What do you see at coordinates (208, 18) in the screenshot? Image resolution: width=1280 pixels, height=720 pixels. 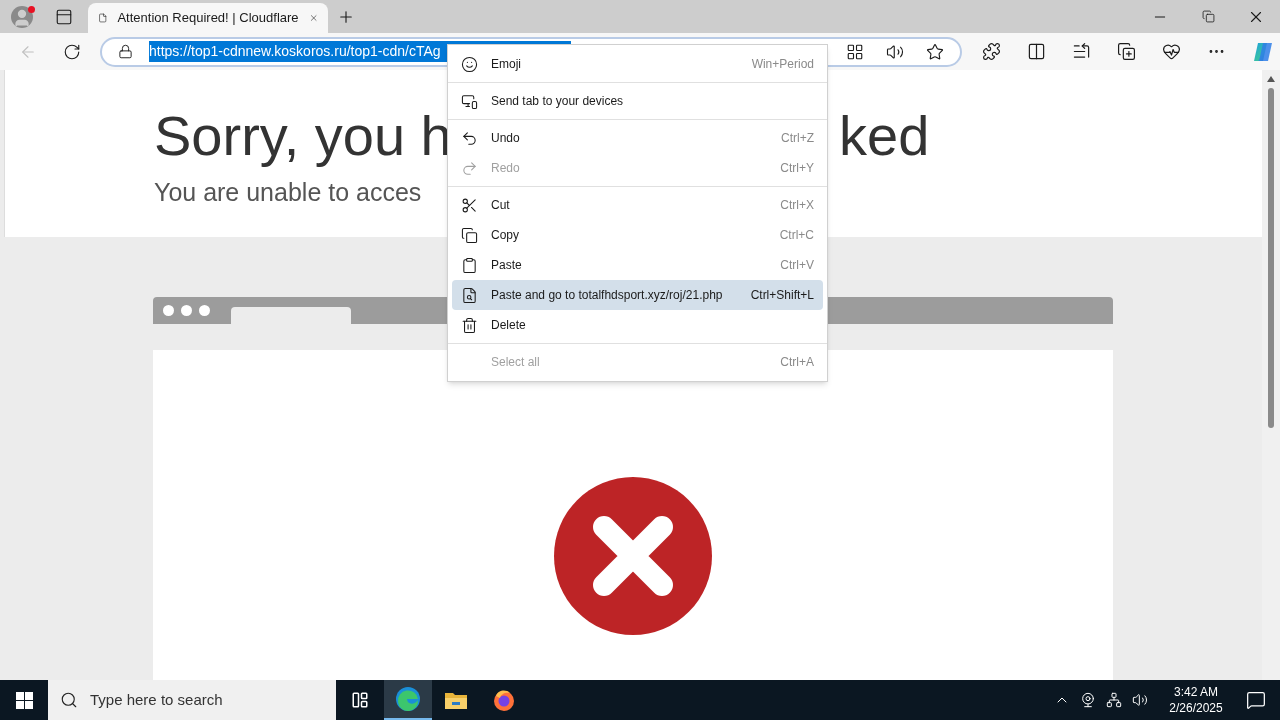 I see `tab-title: Attention Required! | Cloudflare` at bounding box center [208, 18].